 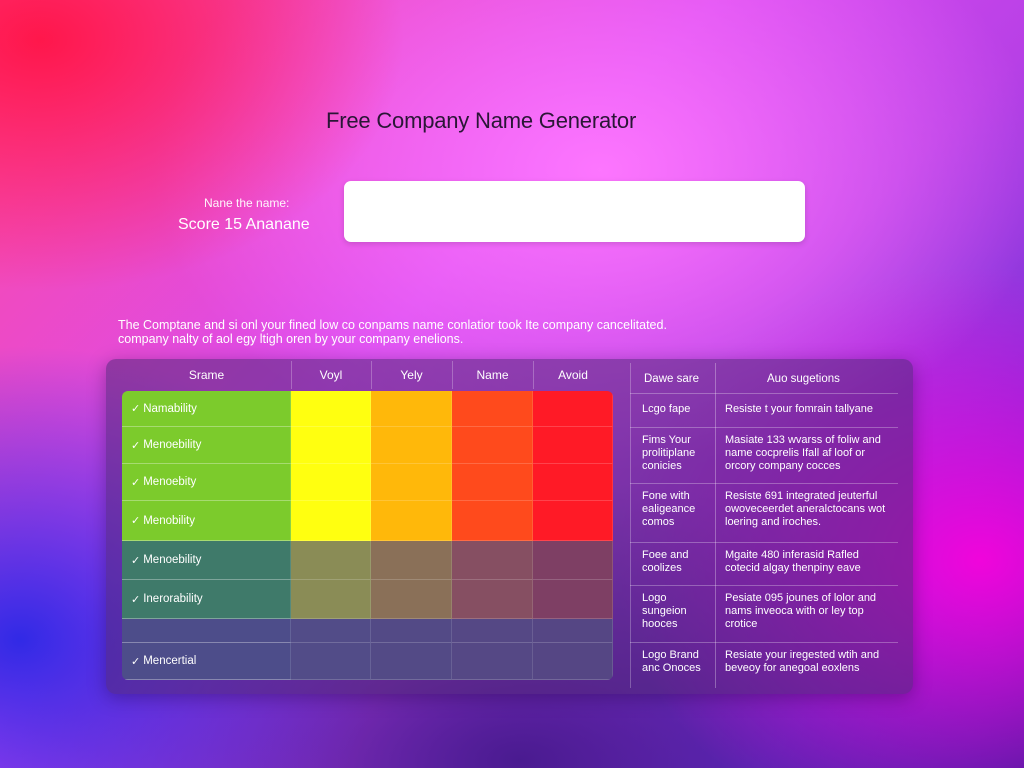 I want to click on suggestions-header-suggestions: Auo sugetions, so click(x=803, y=379).